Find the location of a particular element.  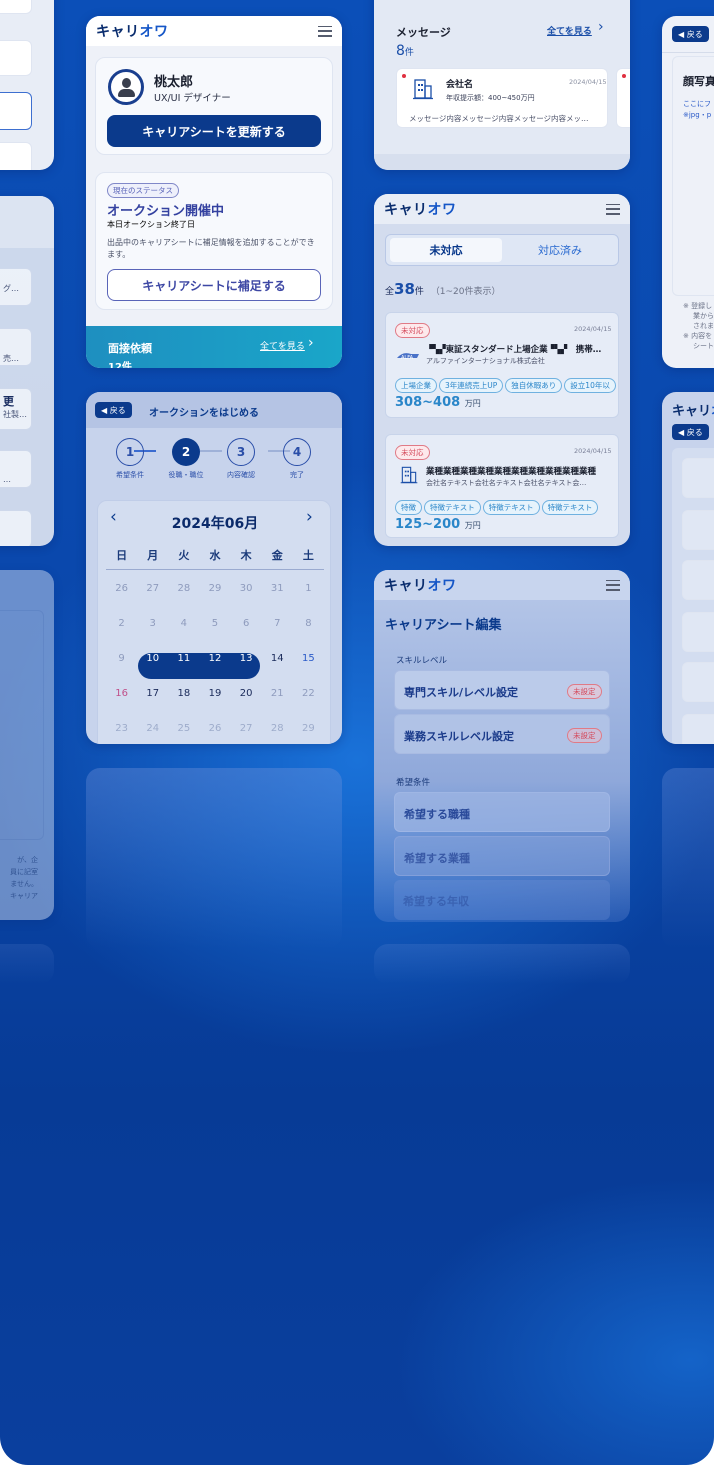

interview-view-all-link: 全てを見る is located at coordinates (282, 345).